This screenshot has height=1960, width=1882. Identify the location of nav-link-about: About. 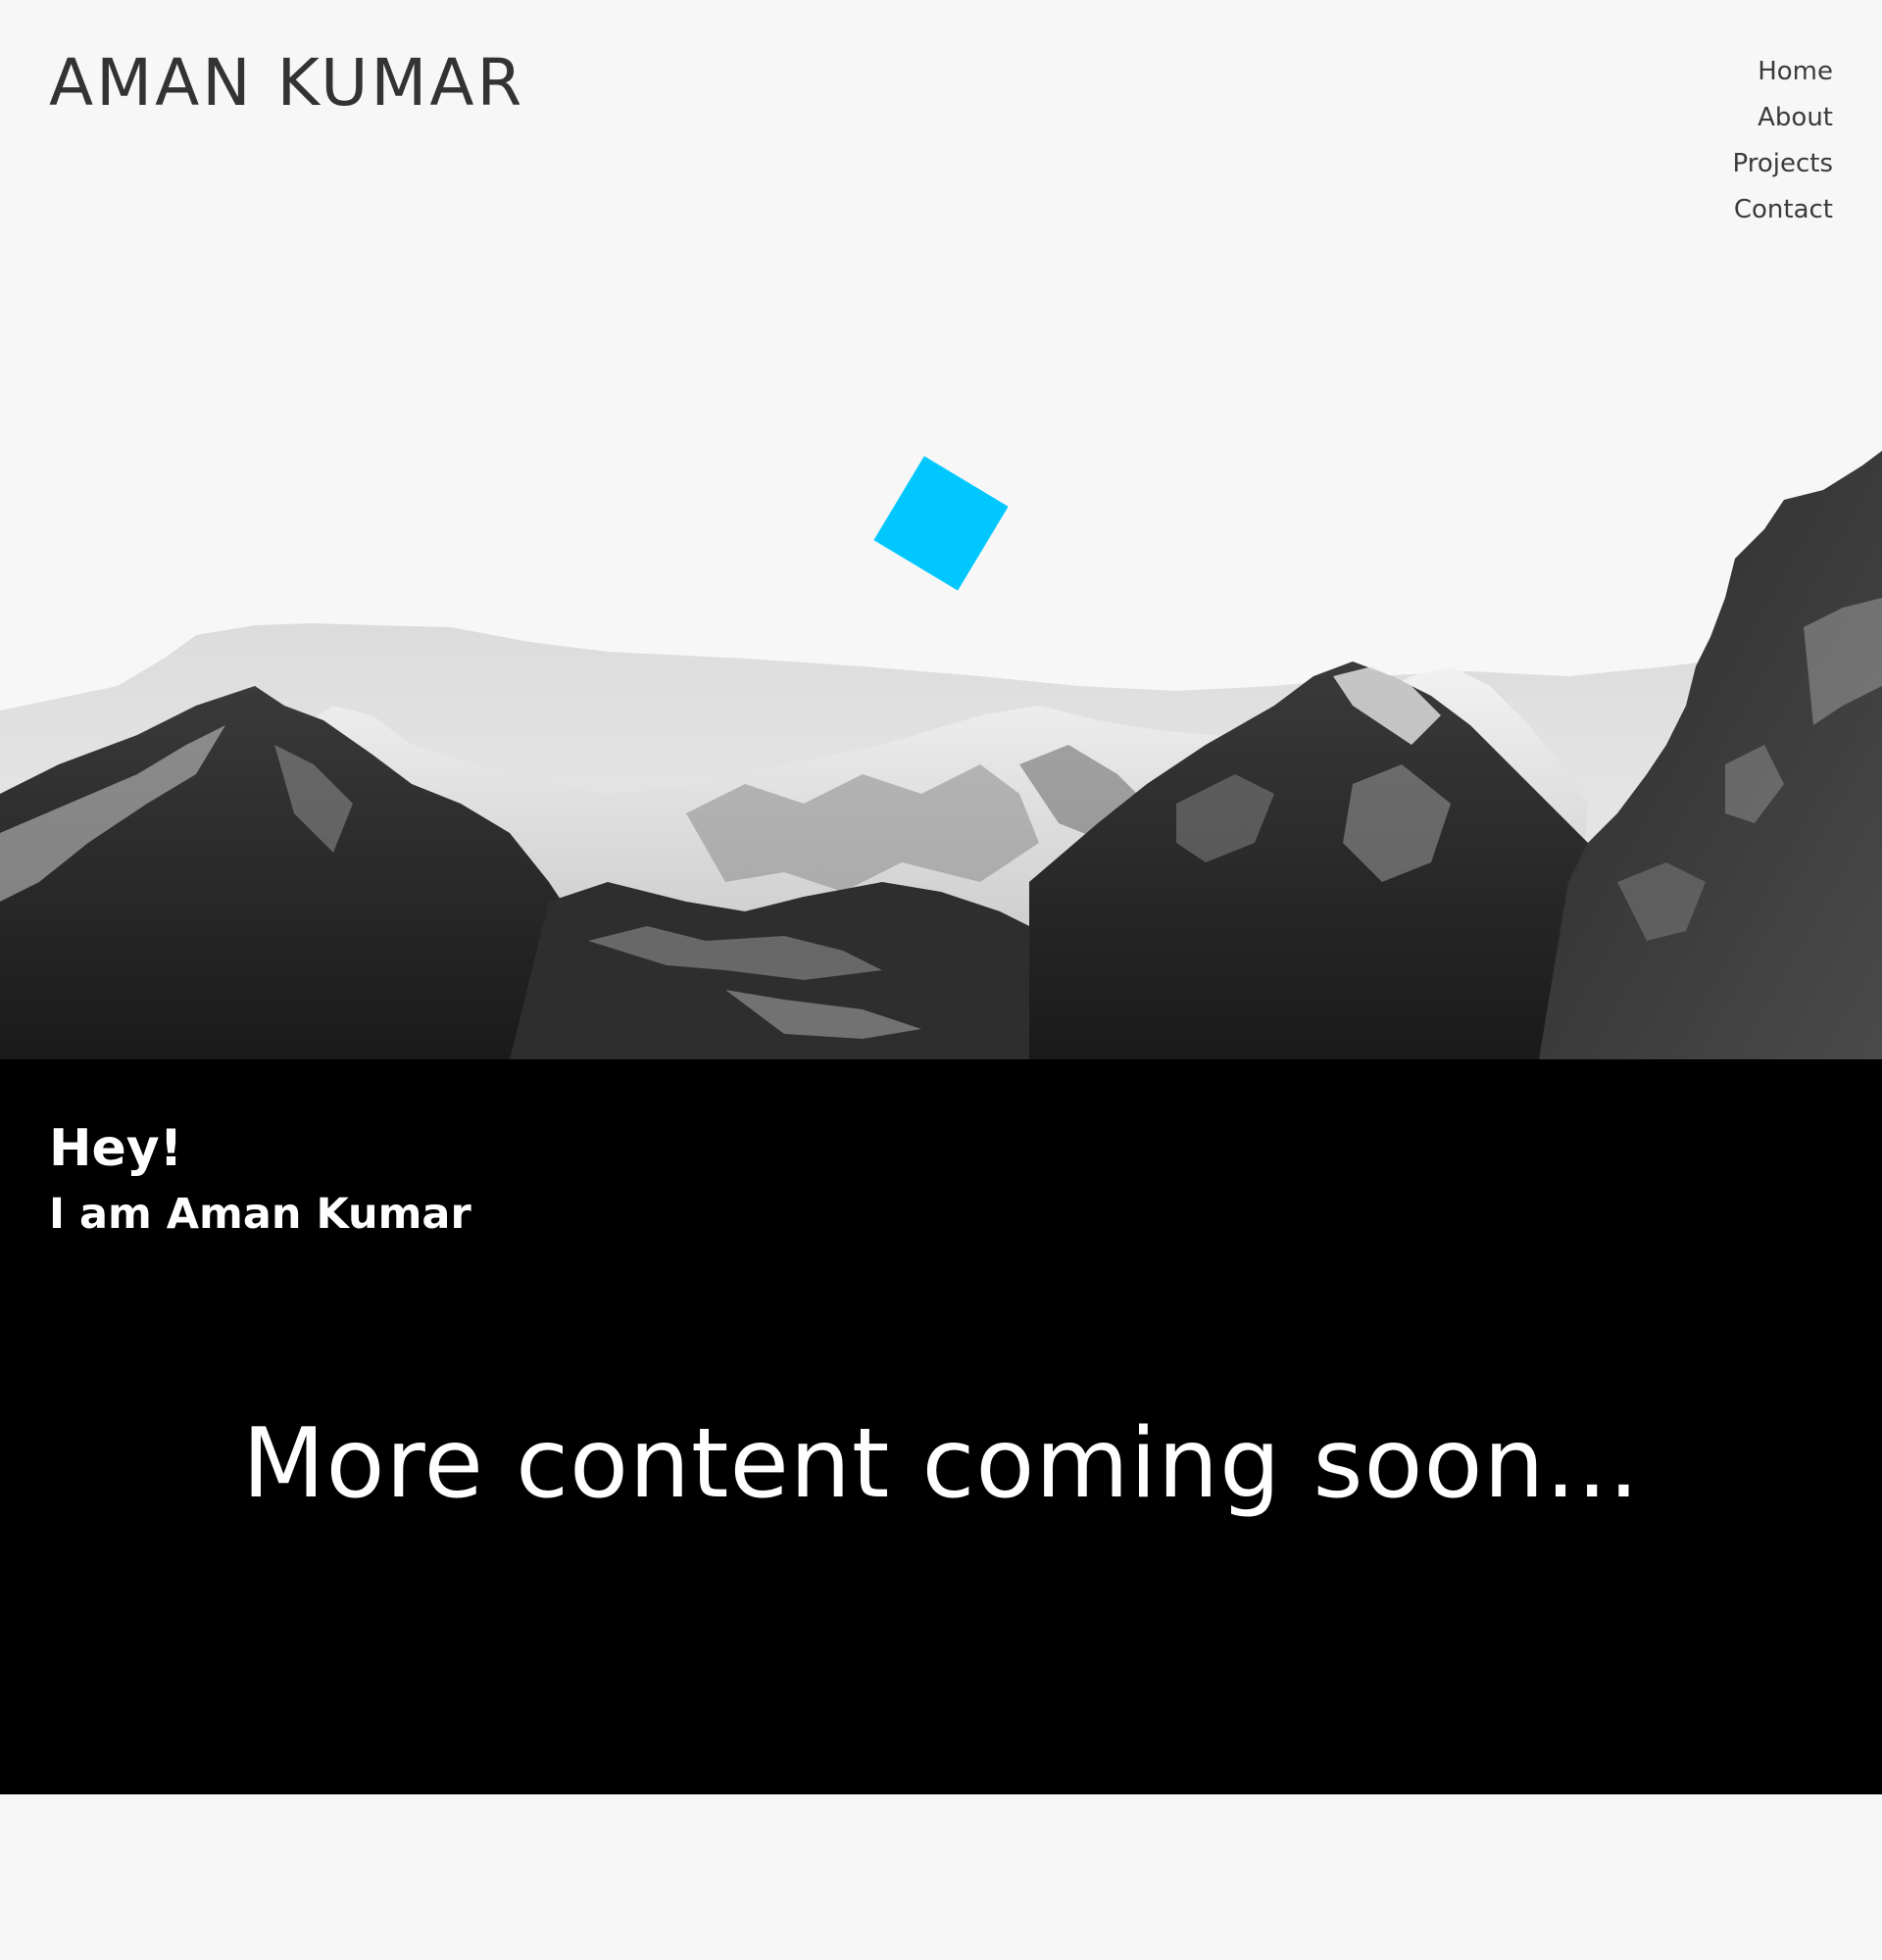
(1782, 118).